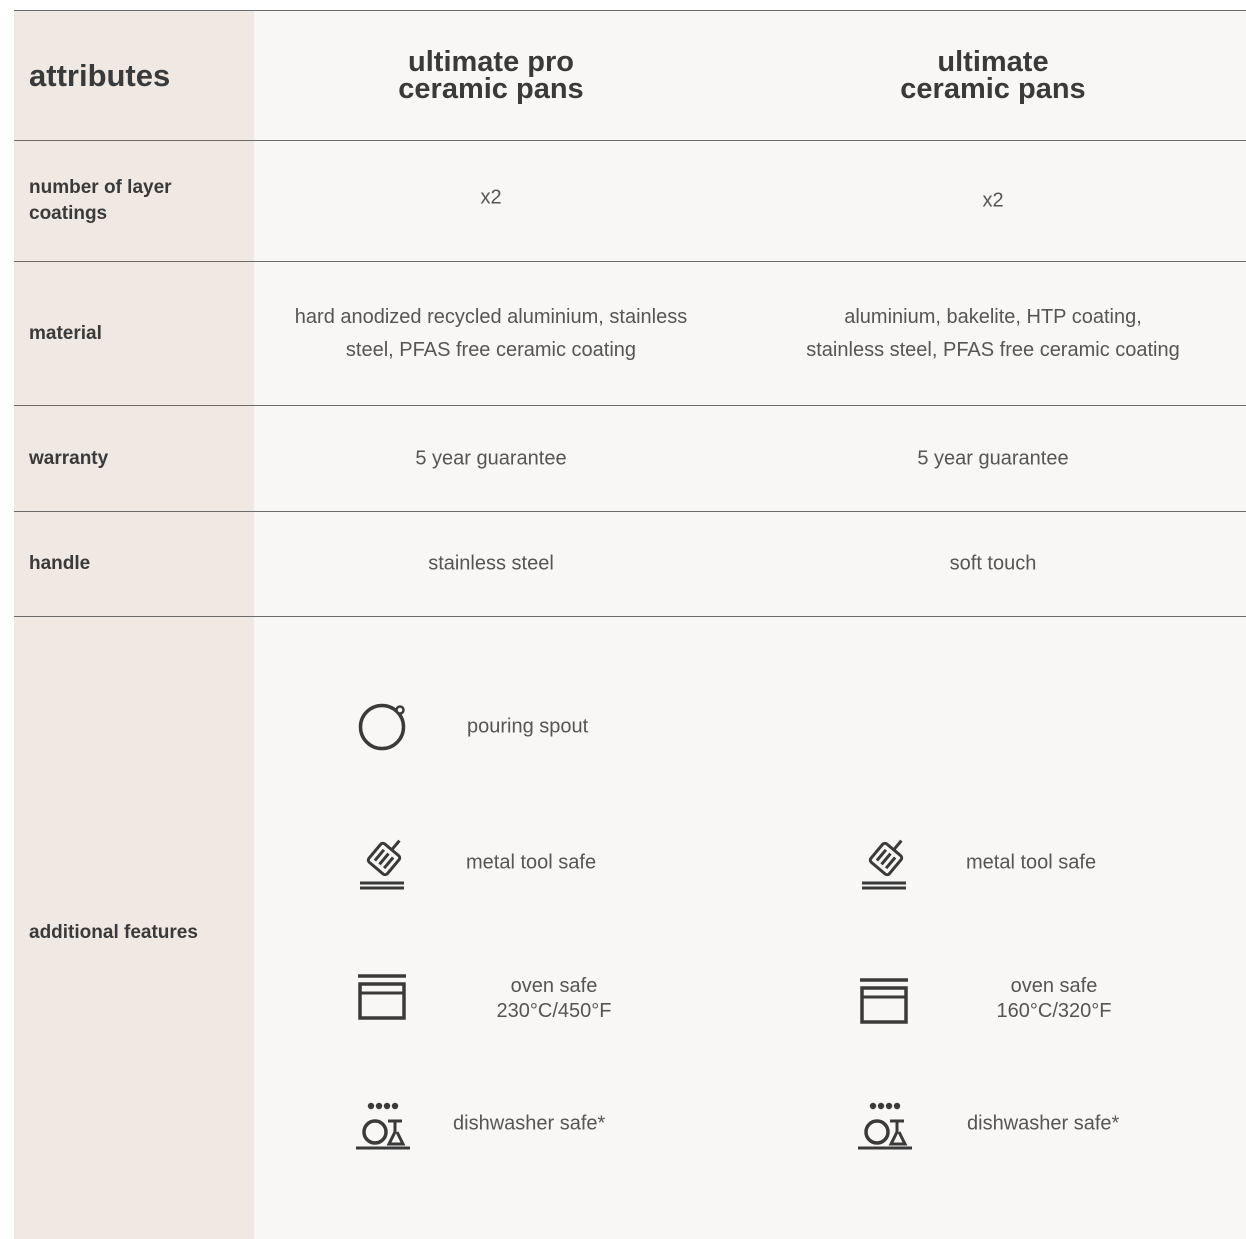  Describe the element at coordinates (554, 1011) in the screenshot. I see `feature-label-line: 230°C/450°F` at that location.